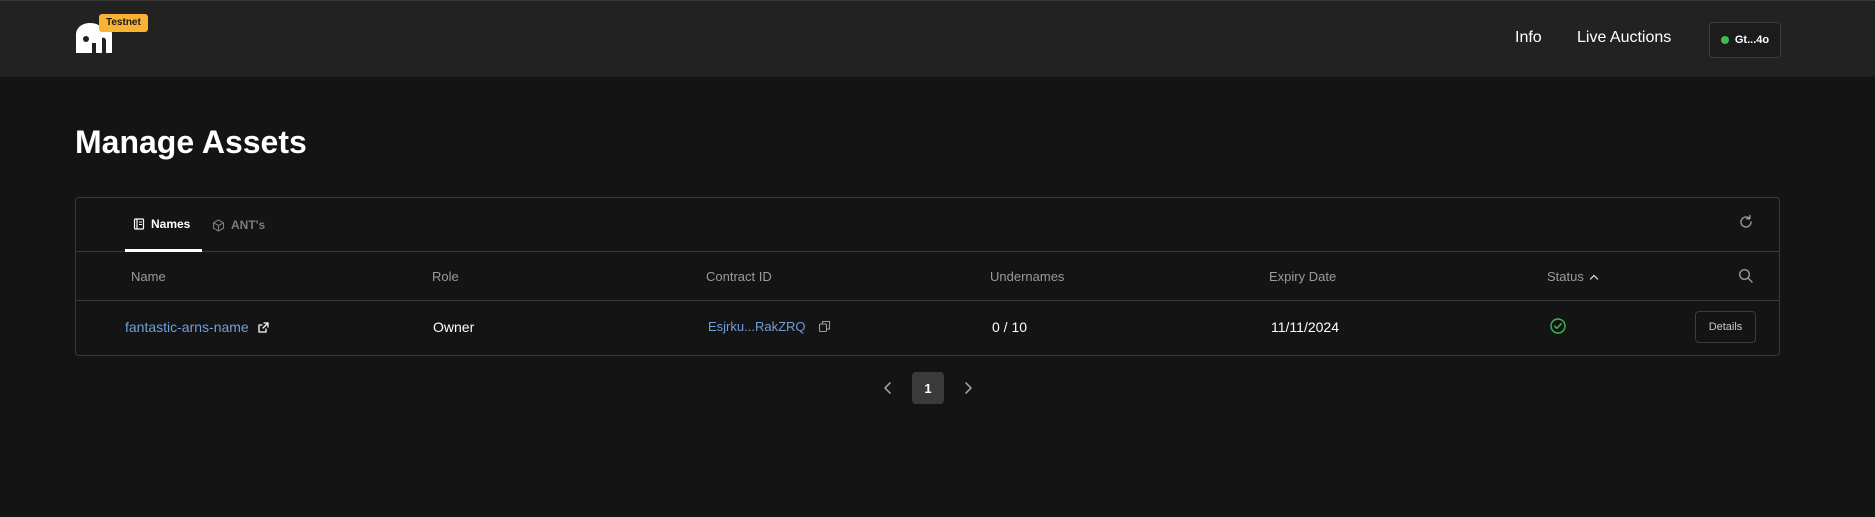 This screenshot has width=1875, height=517. Describe the element at coordinates (148, 276) in the screenshot. I see `column-header-name: Name` at that location.